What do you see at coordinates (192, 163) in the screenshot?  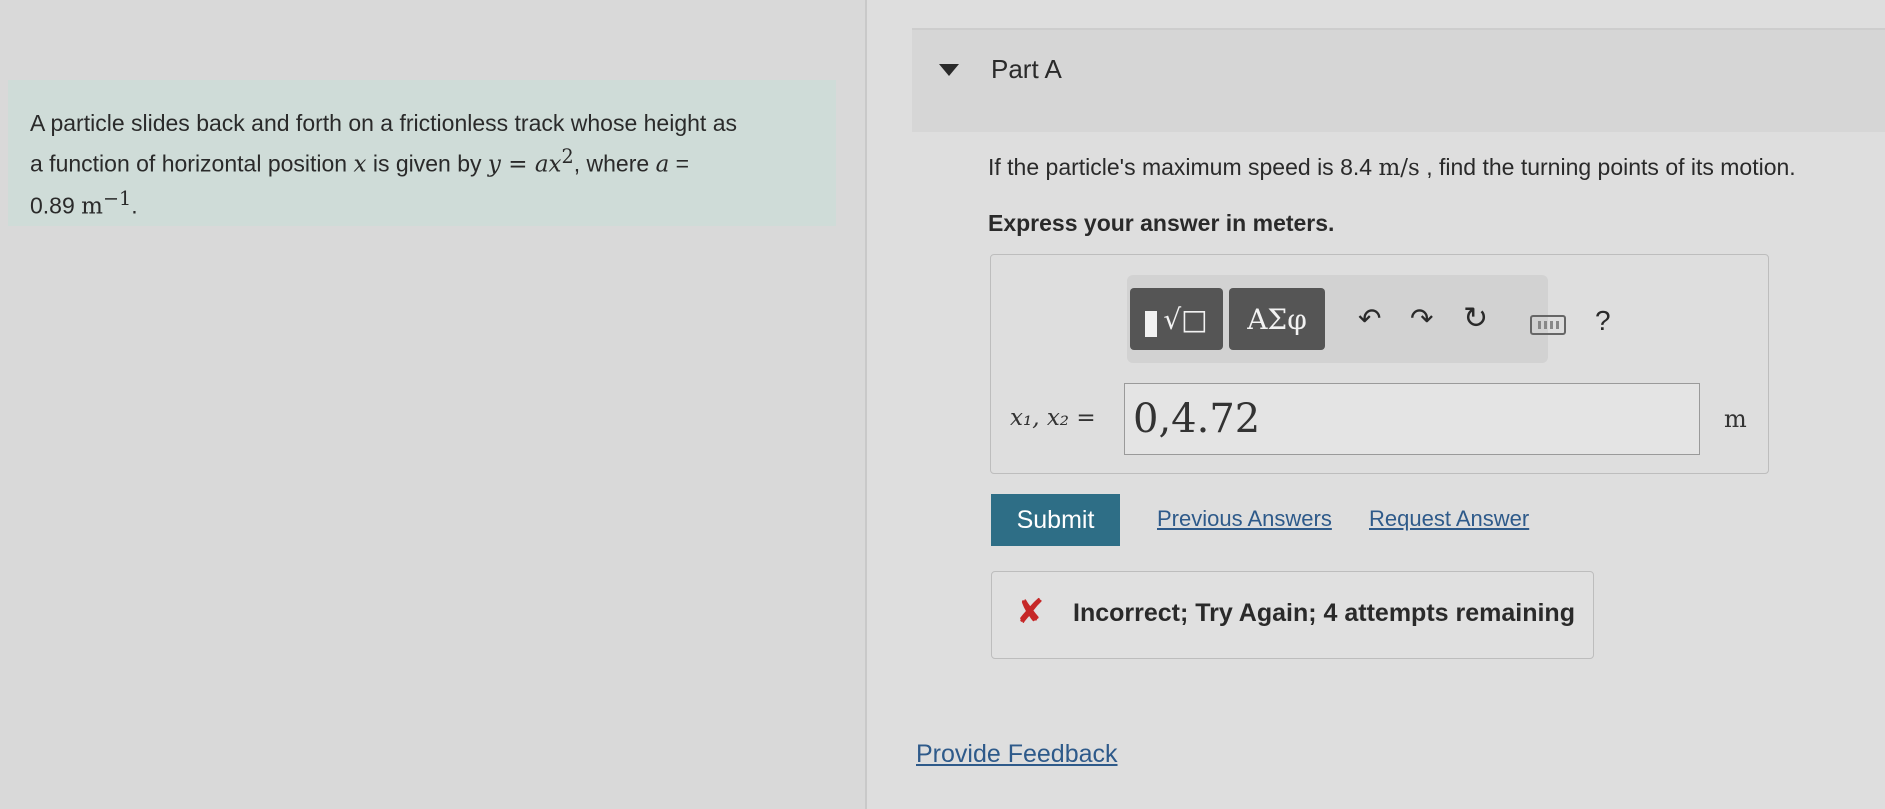 I see `problem-text-2a: a function of horizontal position` at bounding box center [192, 163].